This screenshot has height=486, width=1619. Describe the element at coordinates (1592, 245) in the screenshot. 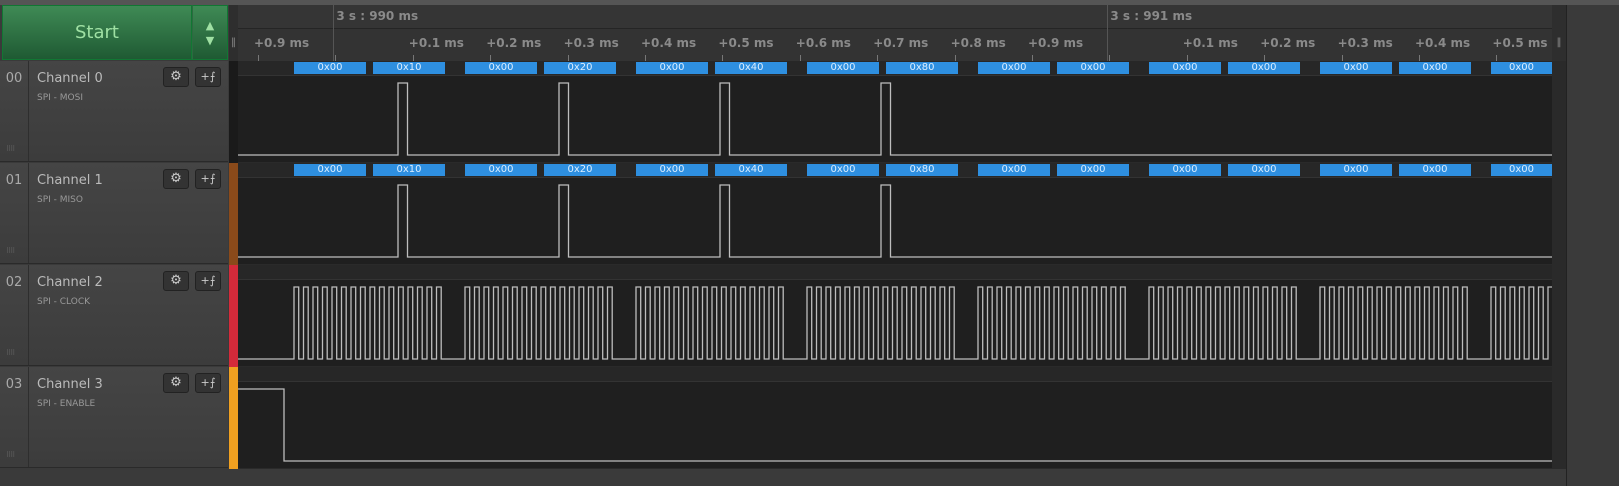

I see `right-side-panel` at that location.